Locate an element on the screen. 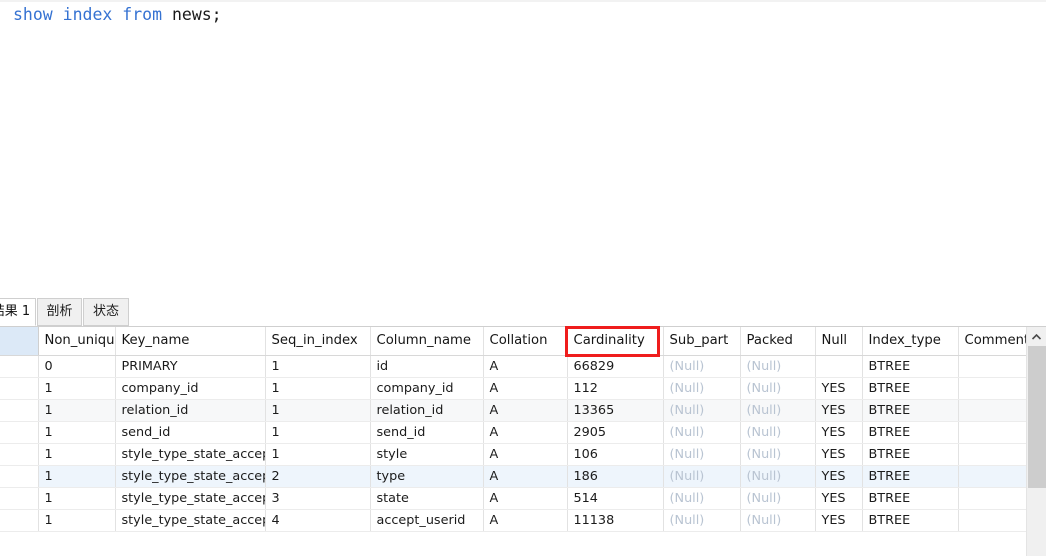  column-header-index-type: Index_type is located at coordinates (910, 341).